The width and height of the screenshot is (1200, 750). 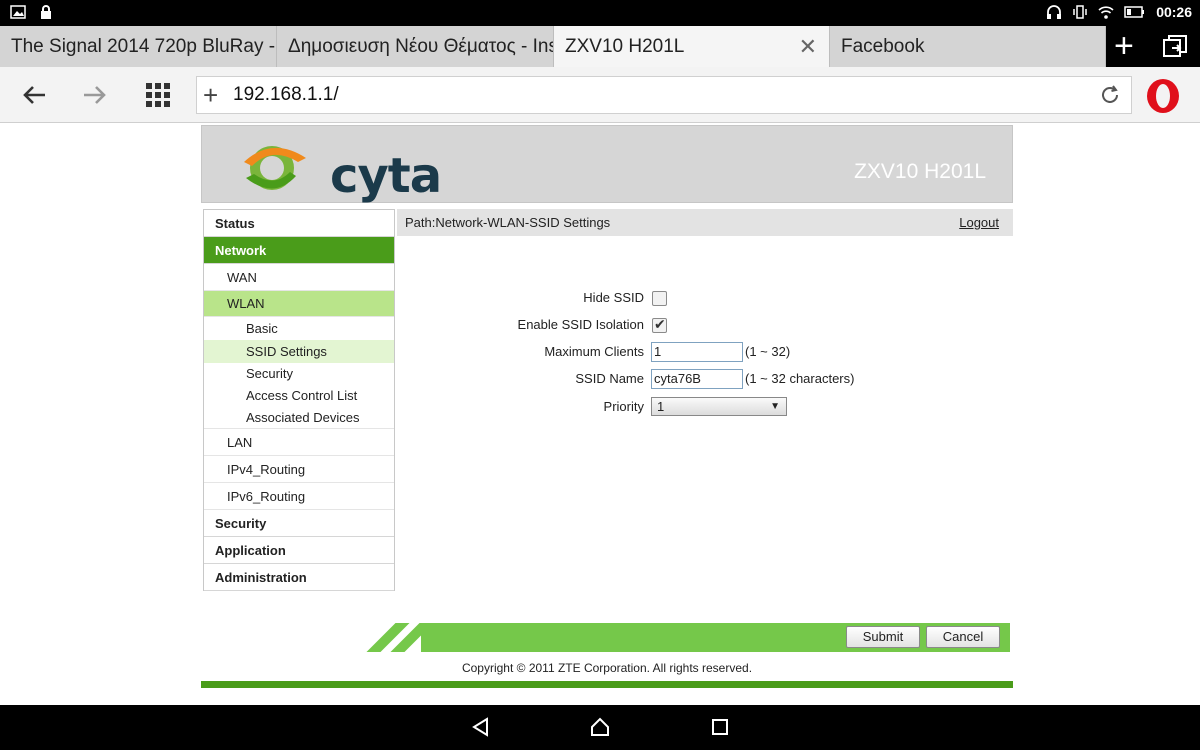 I want to click on url-field: + 192.168.1.1/, so click(x=664, y=95).